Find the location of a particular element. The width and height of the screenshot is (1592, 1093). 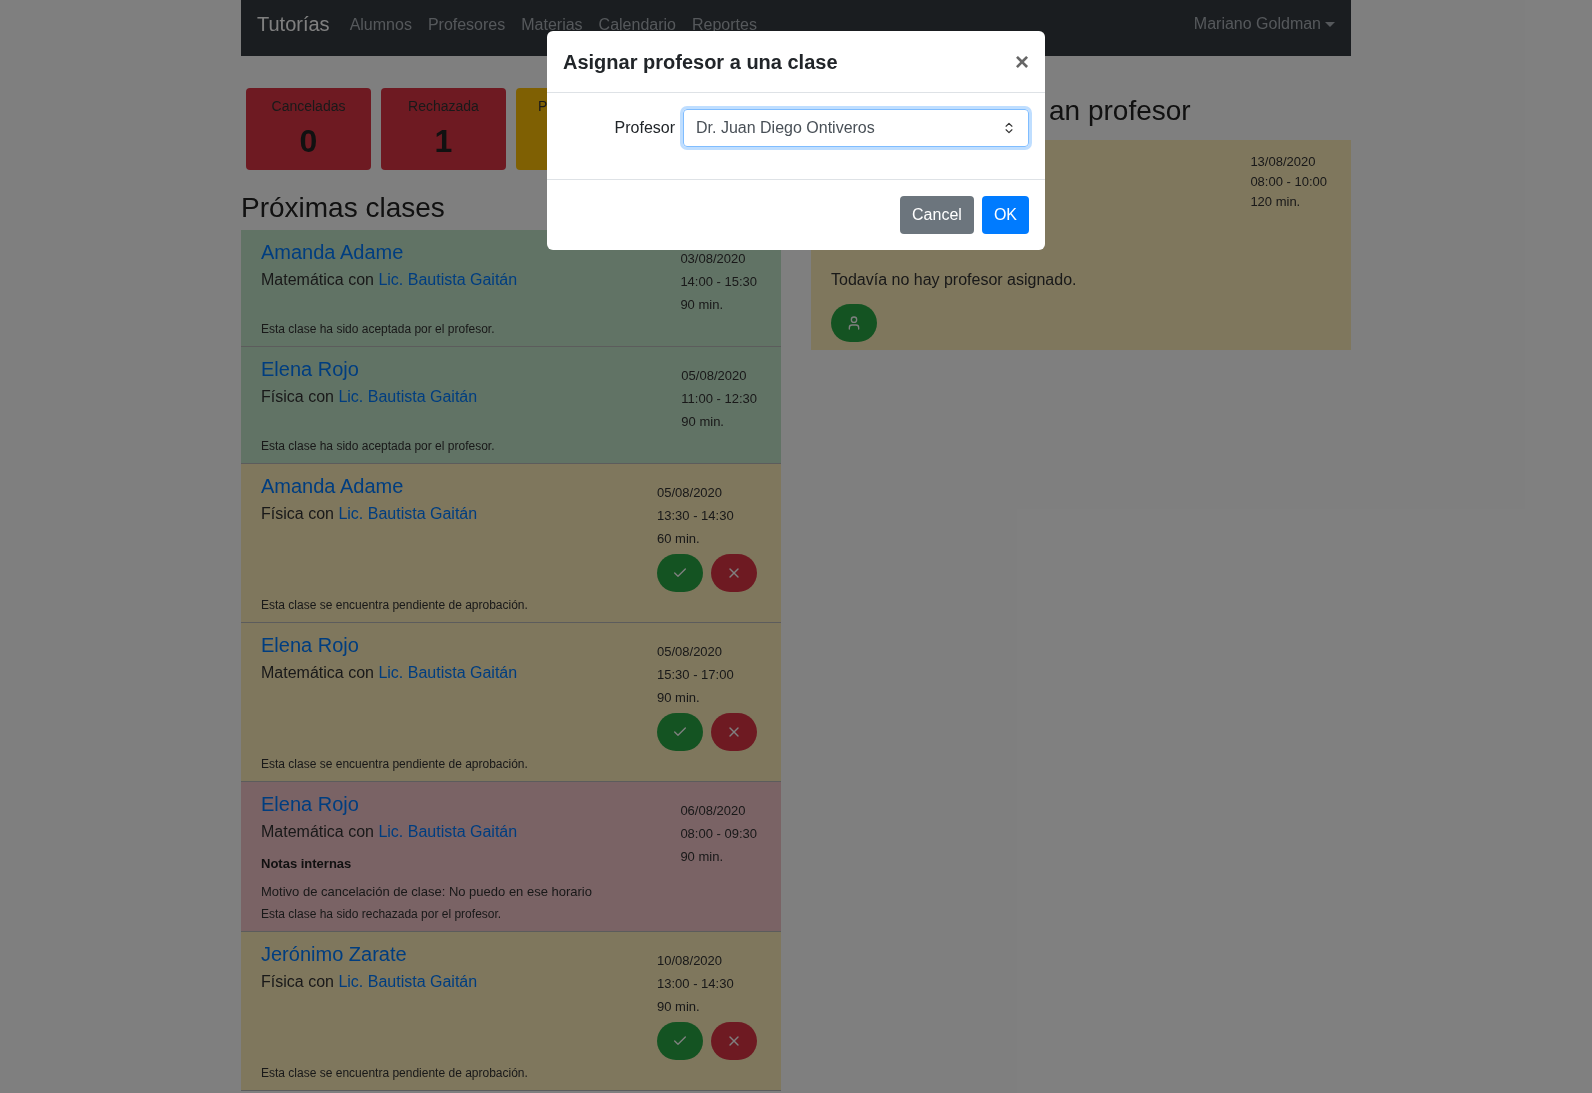

section-title: Próximas clases is located at coordinates (343, 208).